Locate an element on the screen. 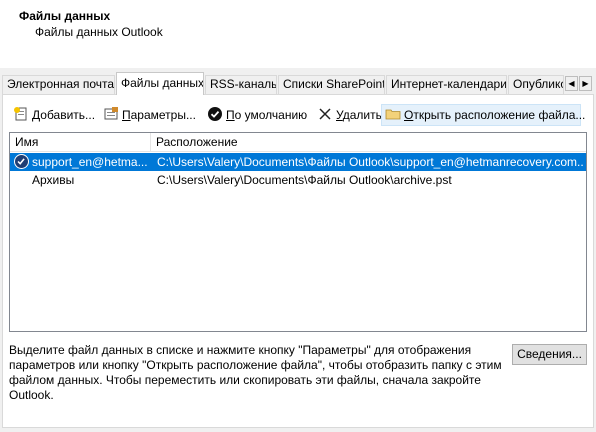  tab-published-calendars: Опублико is located at coordinates (536, 84).